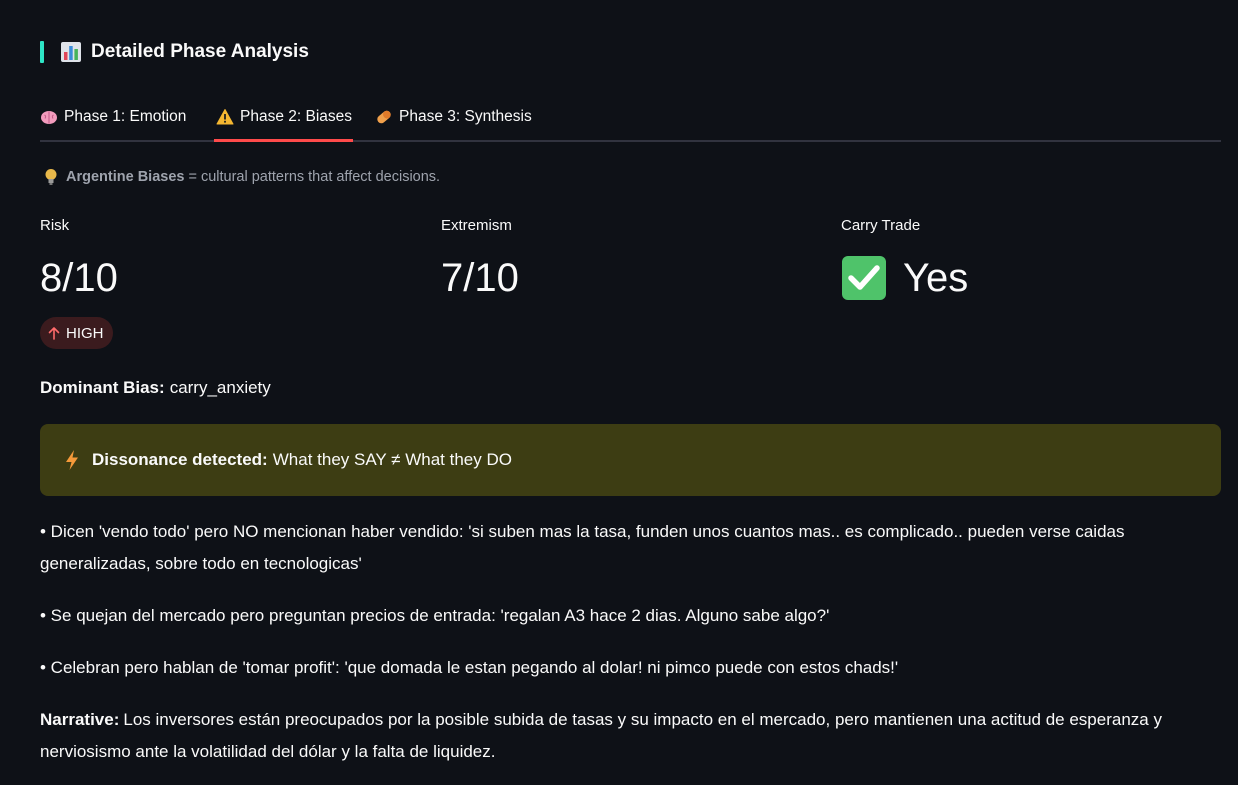 This screenshot has width=1238, height=785. Describe the element at coordinates (125, 177) in the screenshot. I see `caption-bold: Argentine Biases` at that location.